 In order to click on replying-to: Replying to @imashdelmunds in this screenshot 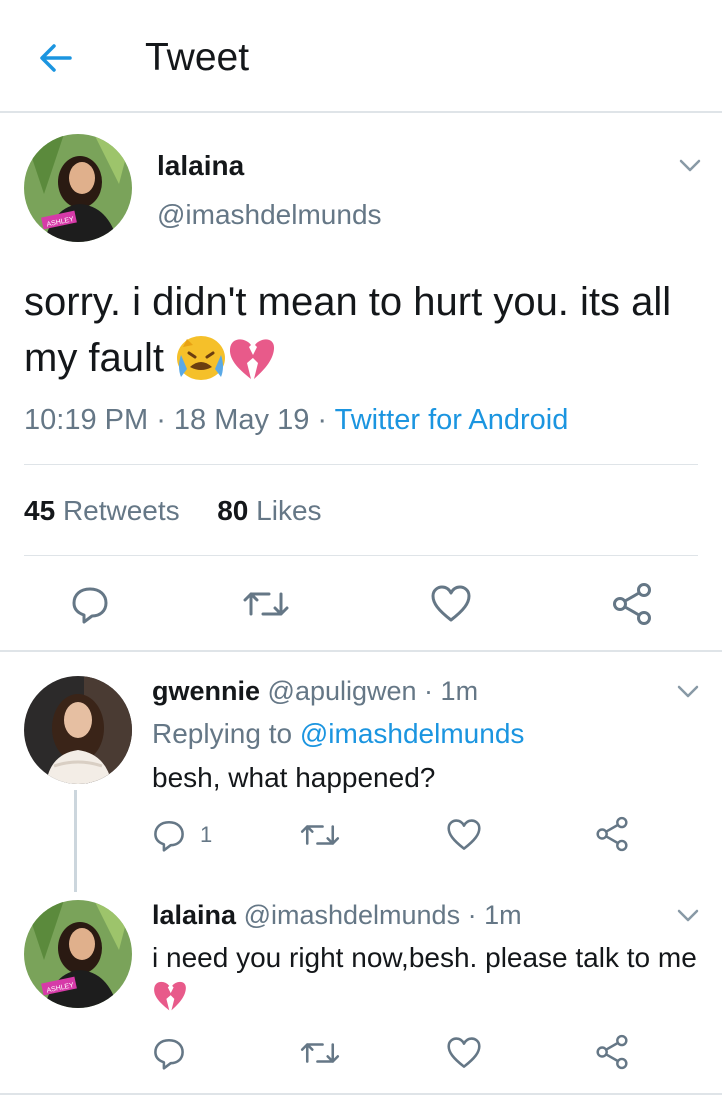, I will do `click(338, 734)`.